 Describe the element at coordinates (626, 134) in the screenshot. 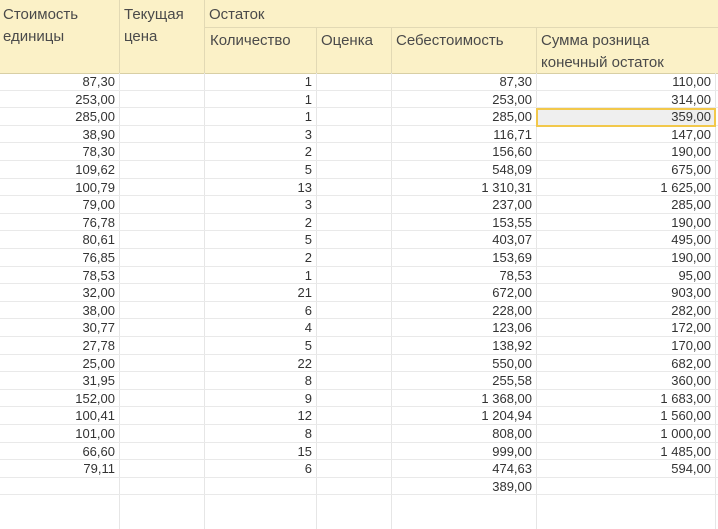

I see `cell-retail-sum: 147,00` at that location.